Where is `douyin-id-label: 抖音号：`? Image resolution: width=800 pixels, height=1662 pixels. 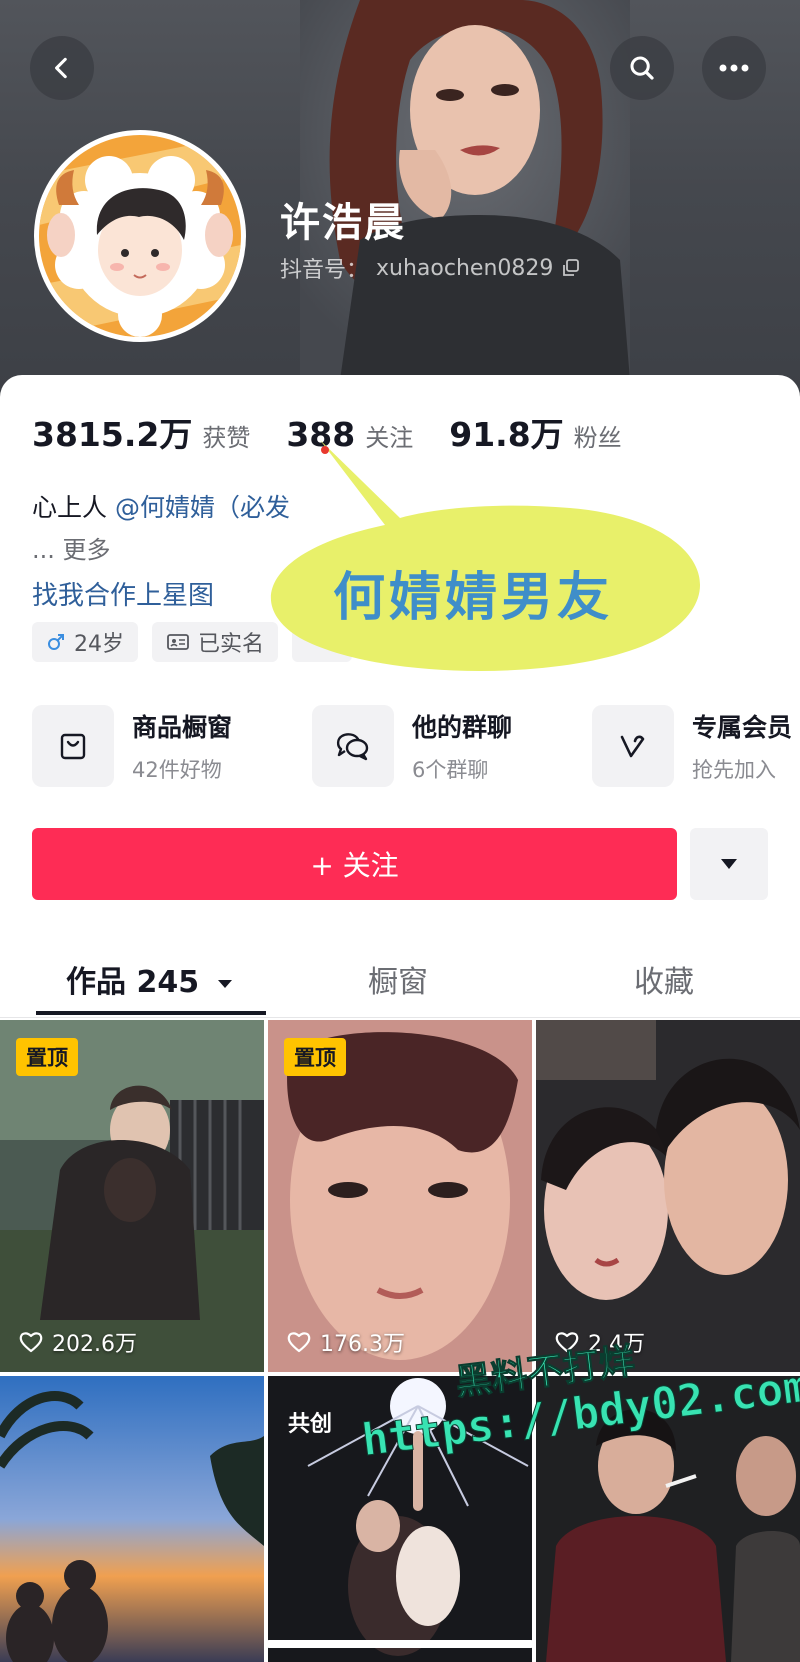
douyin-id-label: 抖音号： is located at coordinates (324, 270).